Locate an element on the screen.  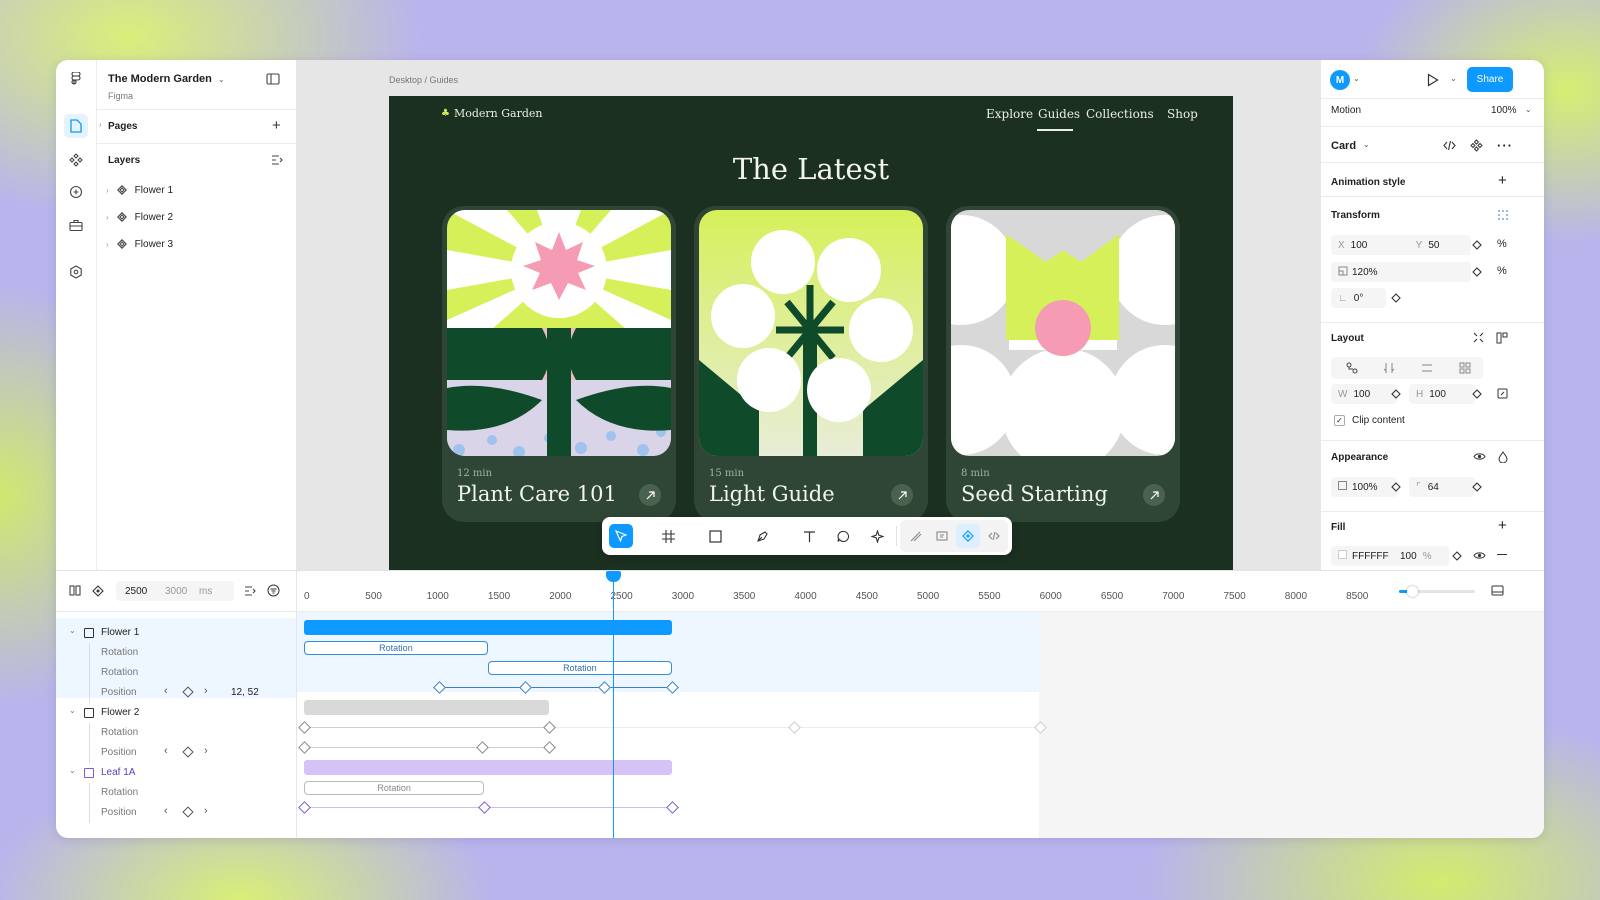
file-icon is located at coordinates (76, 126).